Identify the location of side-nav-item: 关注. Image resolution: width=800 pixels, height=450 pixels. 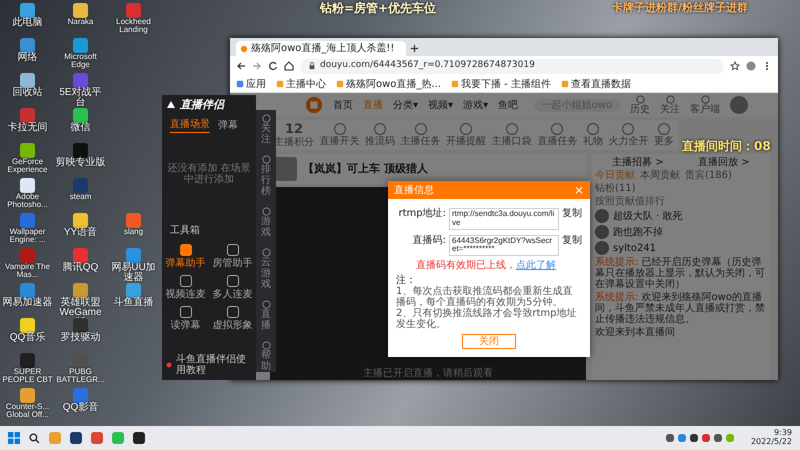
(266, 129).